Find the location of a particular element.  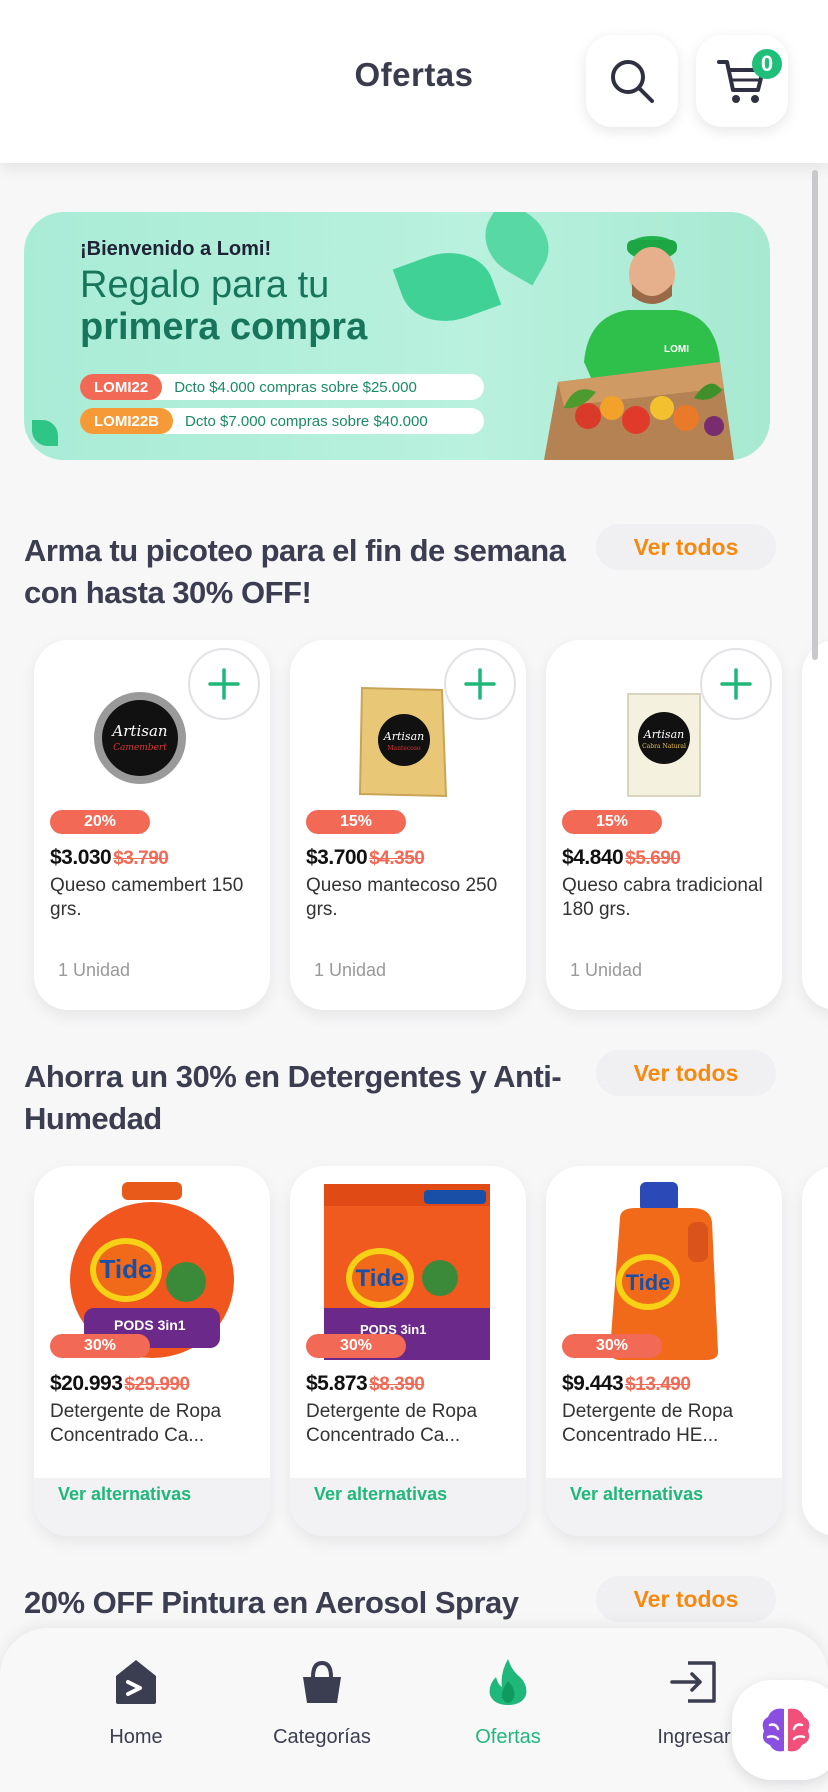

svg-text: Mantecoso is located at coordinates (404, 748).